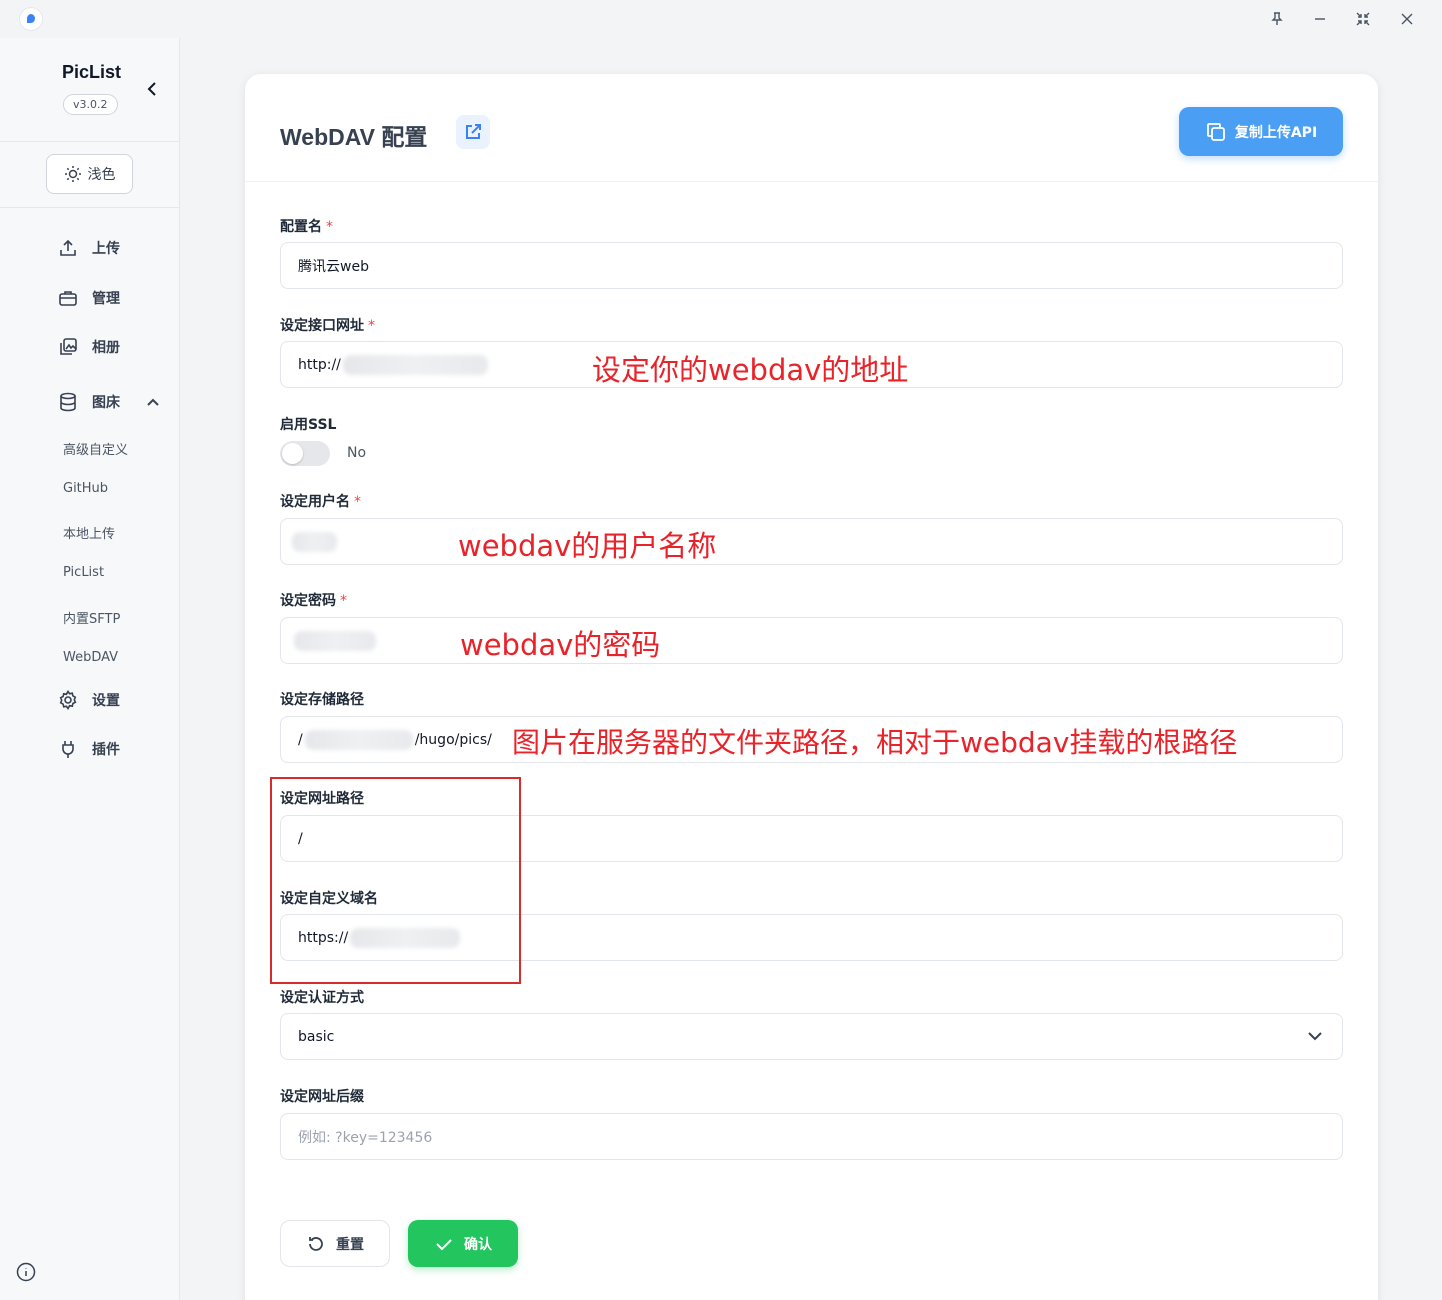 The image size is (1442, 1300). Describe the element at coordinates (300, 739) in the screenshot. I see `path-value-prefix: /` at that location.